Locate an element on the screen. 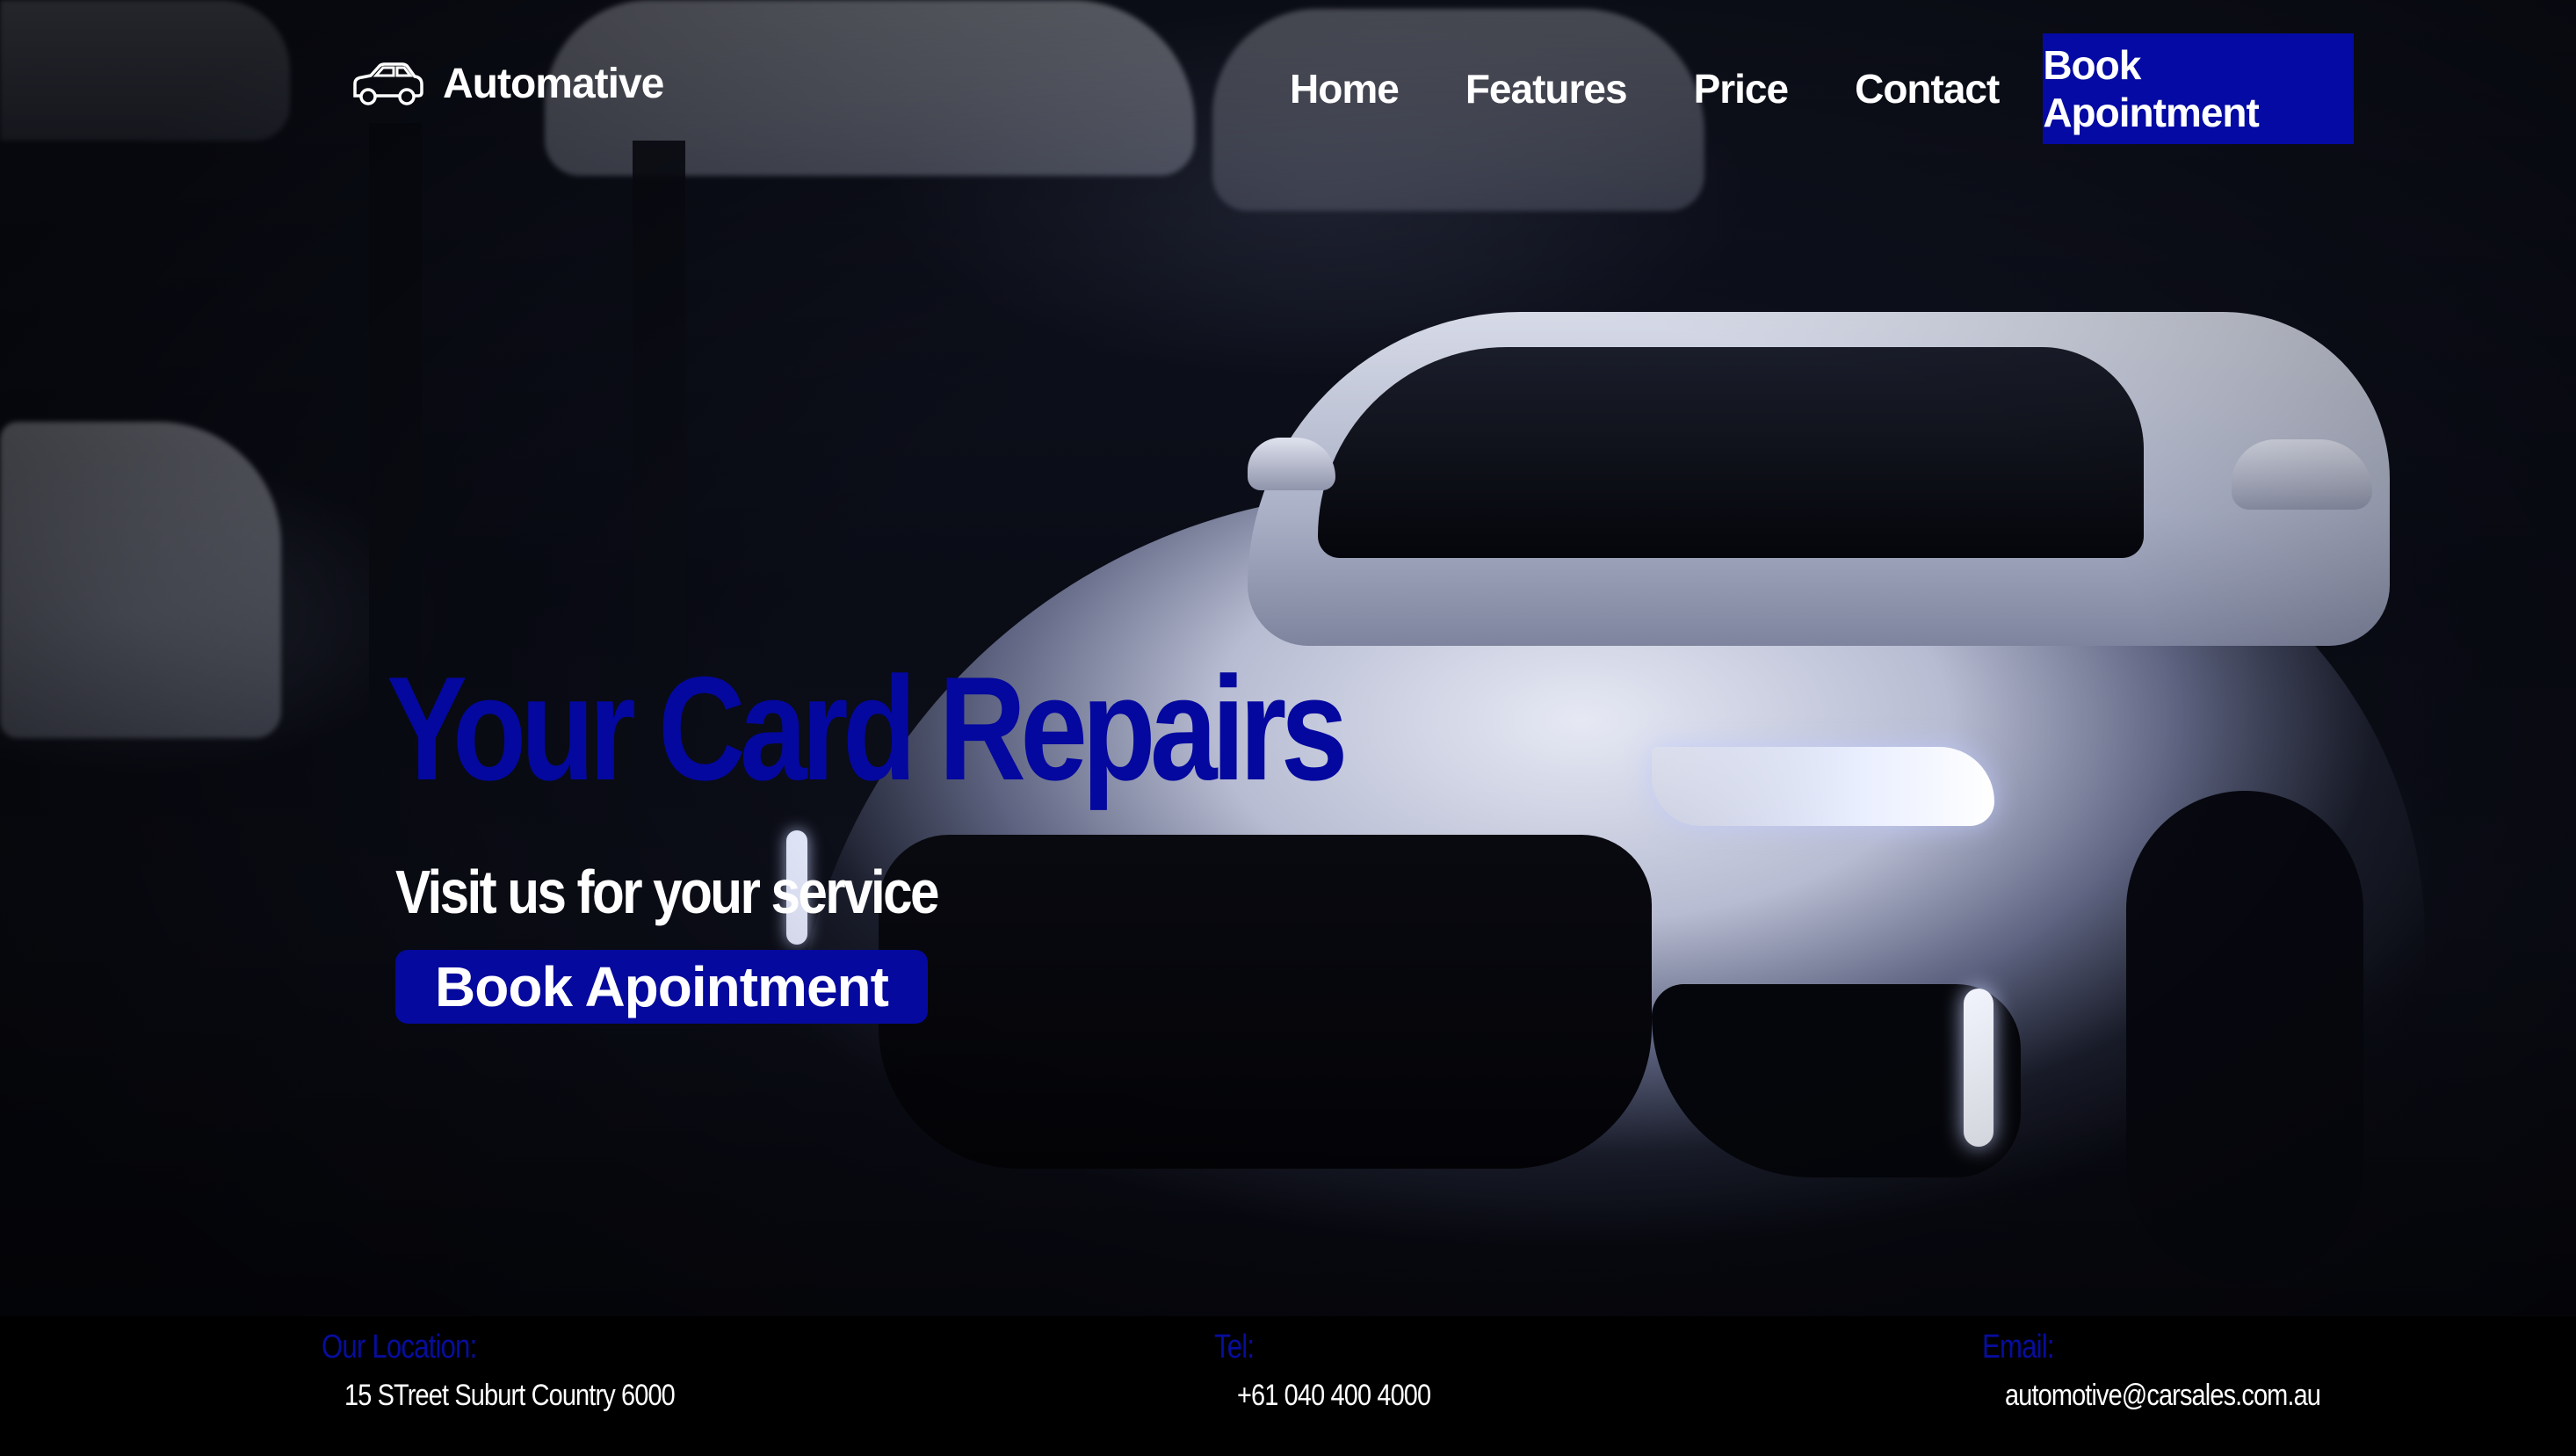 This screenshot has width=2576, height=1456. nav-link-price: Price is located at coordinates (1741, 89).